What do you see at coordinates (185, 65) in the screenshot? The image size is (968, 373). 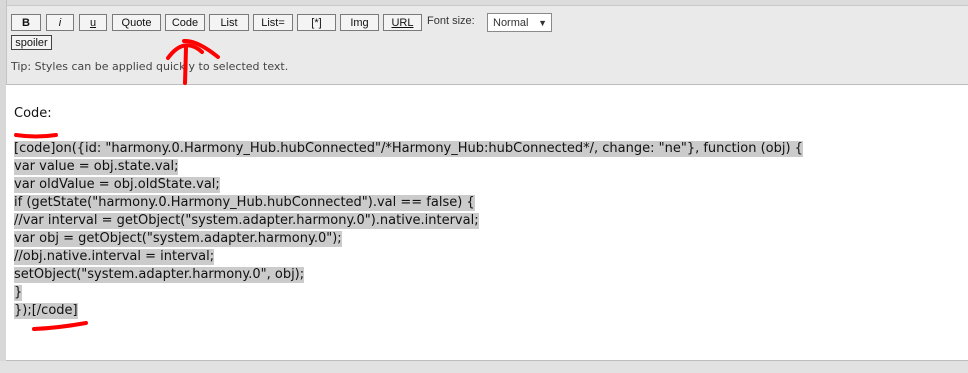 I see `arrow-up-icon` at bounding box center [185, 65].